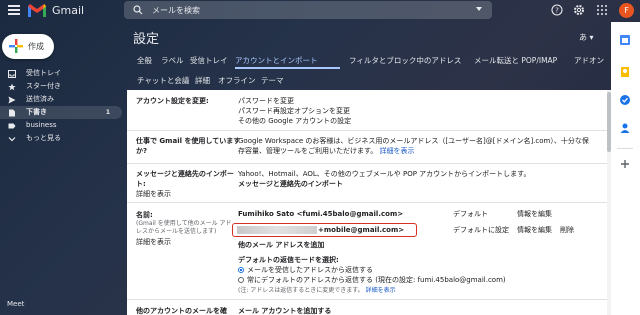  What do you see at coordinates (202, 80) in the screenshot?
I see `tab-advanced: 詳細` at bounding box center [202, 80].